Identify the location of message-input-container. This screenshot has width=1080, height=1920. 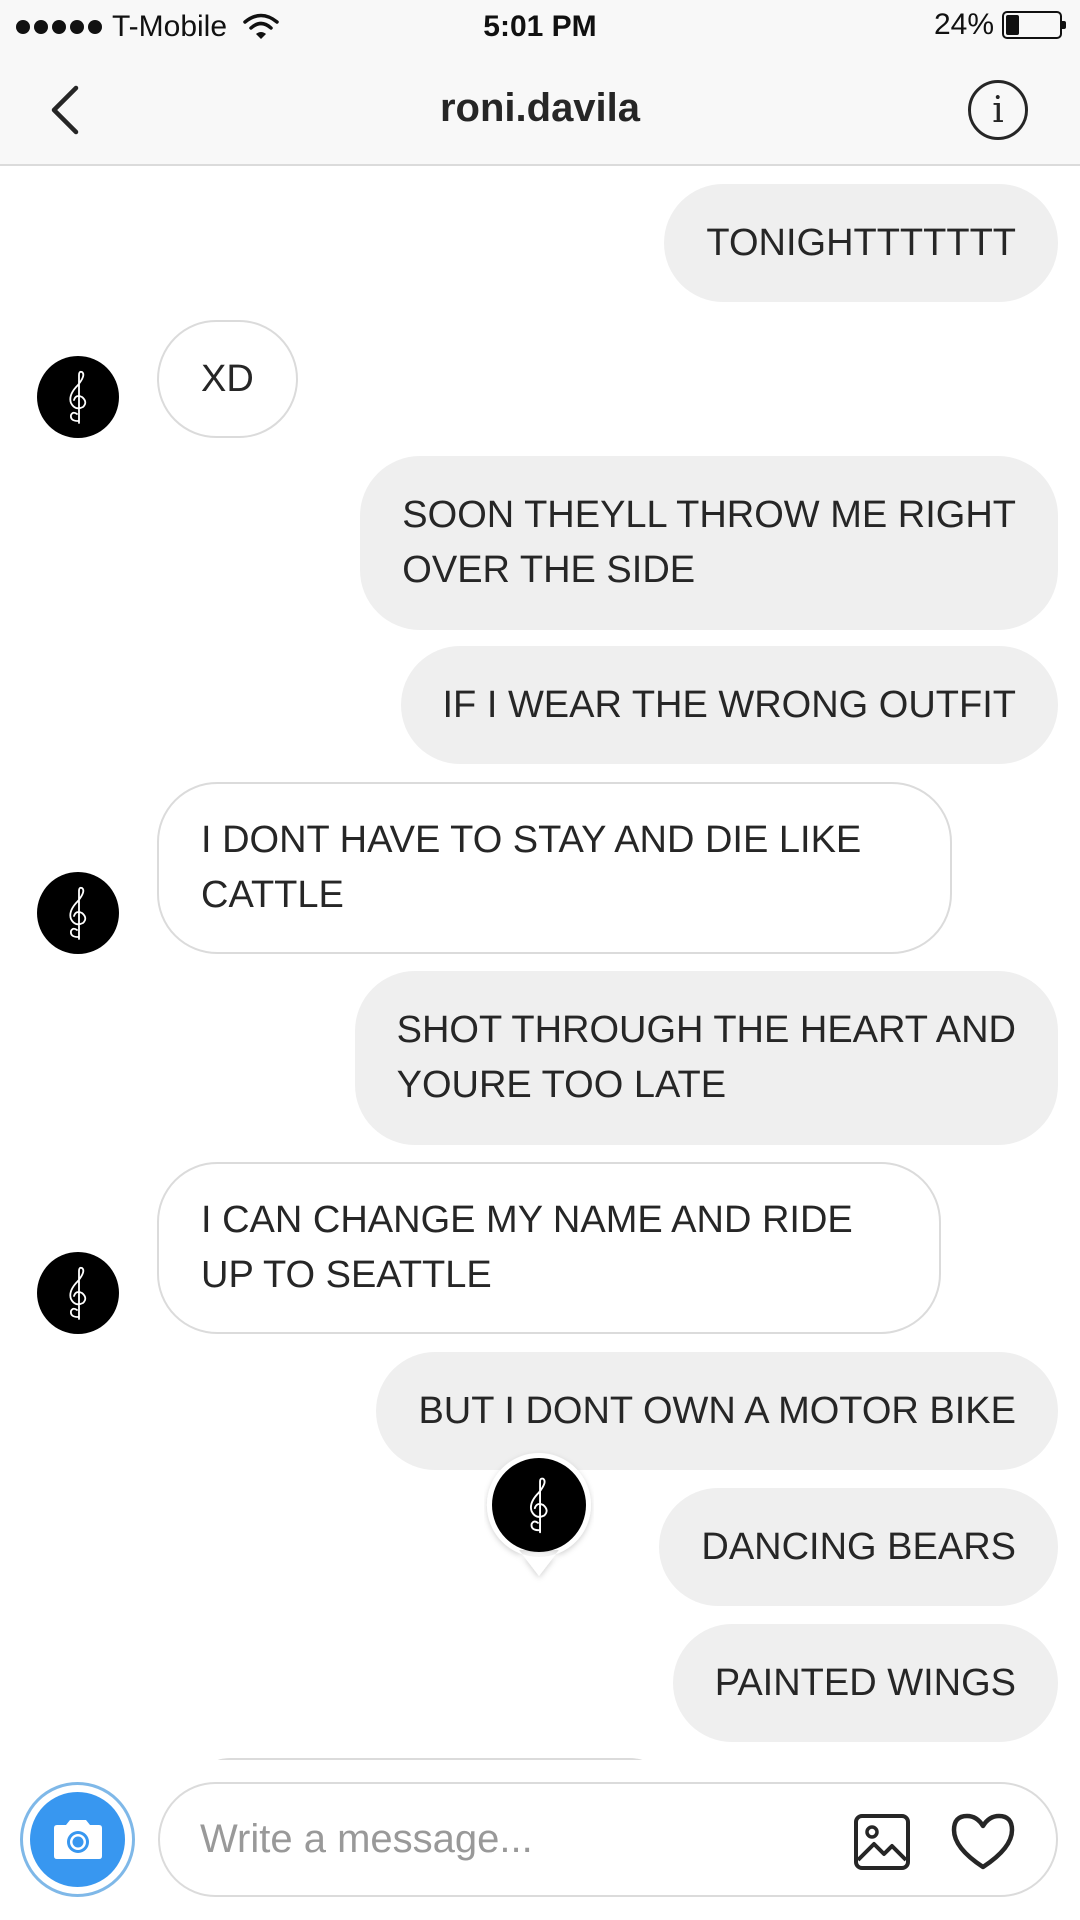
(608, 1839).